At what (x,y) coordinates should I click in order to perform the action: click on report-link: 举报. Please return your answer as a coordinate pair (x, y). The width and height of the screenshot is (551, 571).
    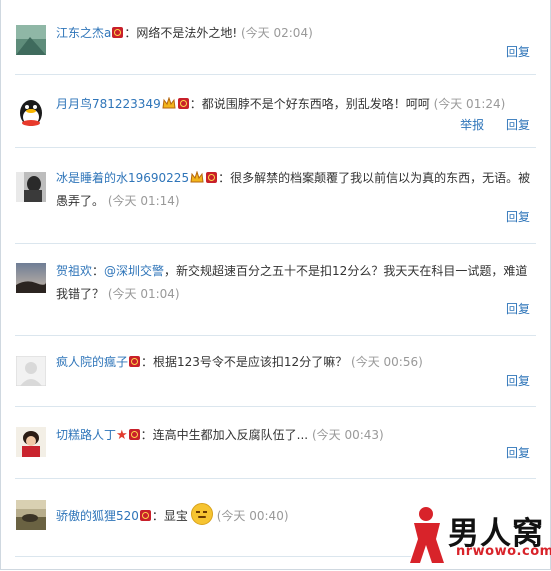
    Looking at the image, I should click on (472, 125).